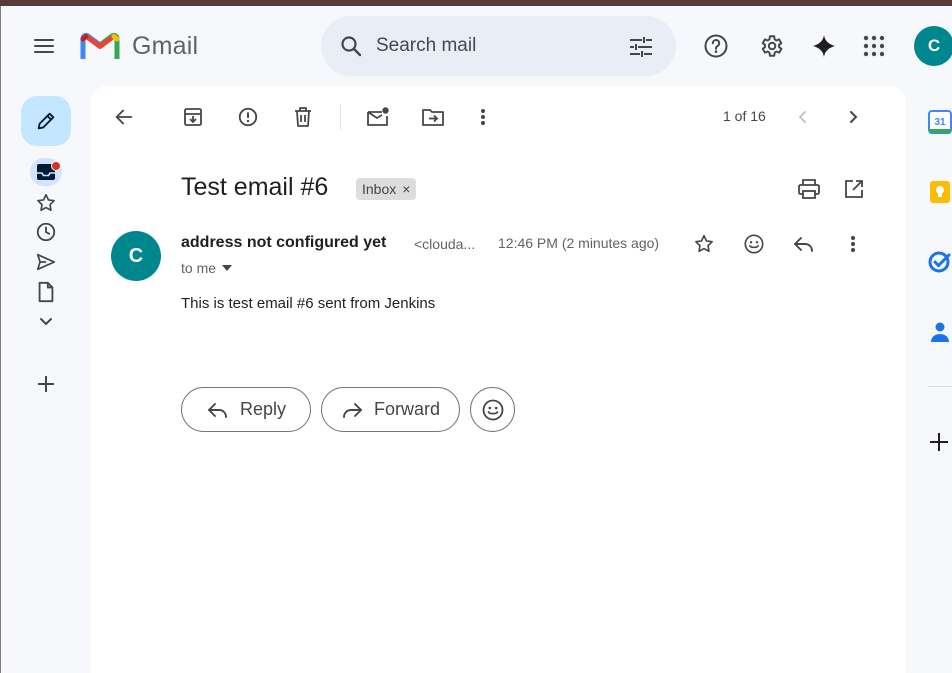 Image resolution: width=952 pixels, height=673 pixels. Describe the element at coordinates (498, 46) in the screenshot. I see `search-bar: Search mail` at that location.